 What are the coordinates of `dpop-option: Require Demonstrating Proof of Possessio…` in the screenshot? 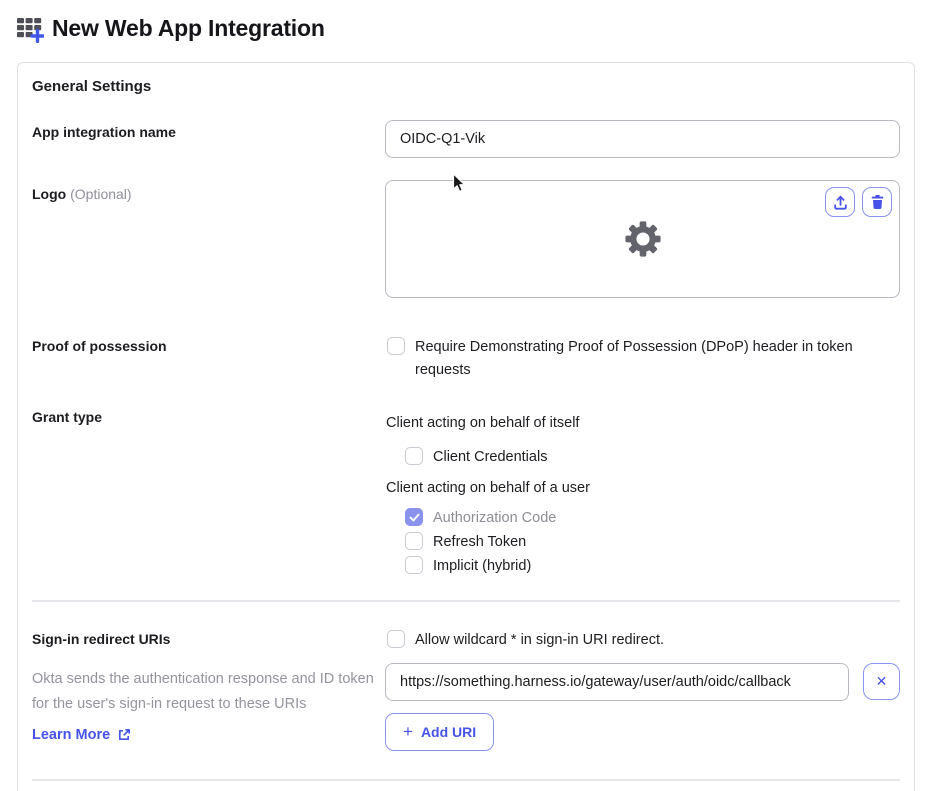 It's located at (627, 359).